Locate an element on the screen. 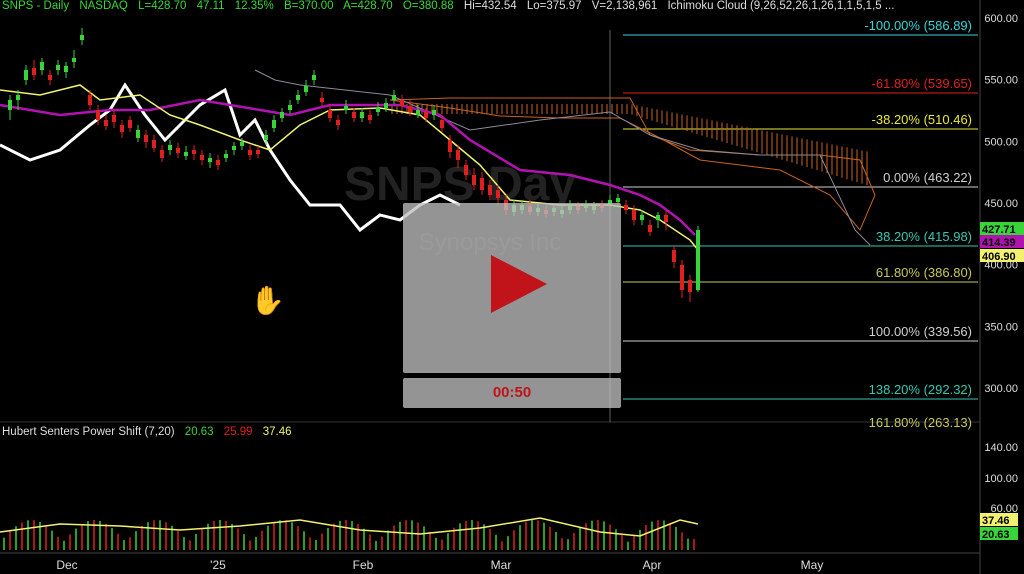  sub-tag-label: 37.46 is located at coordinates (996, 521).